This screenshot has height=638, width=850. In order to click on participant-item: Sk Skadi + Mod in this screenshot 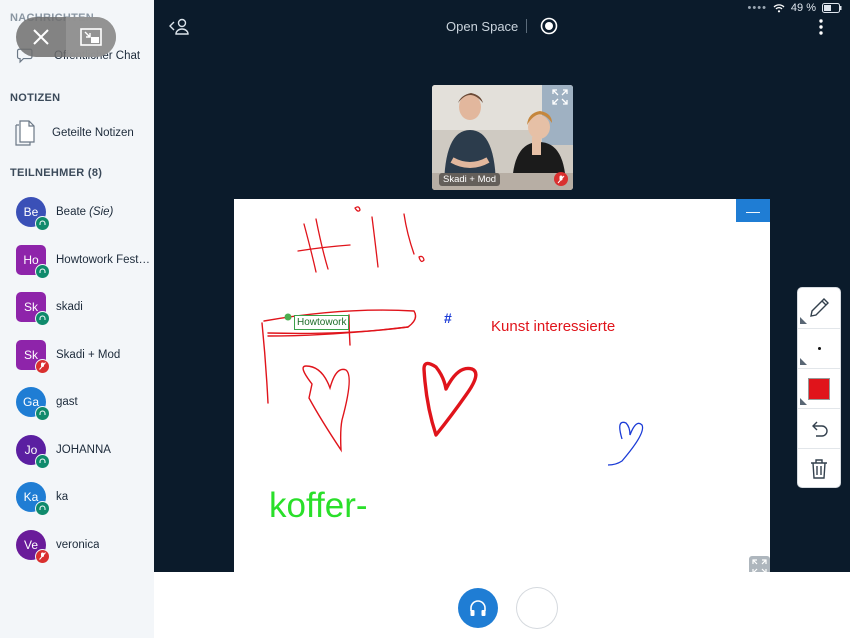, I will do `click(77, 355)`.